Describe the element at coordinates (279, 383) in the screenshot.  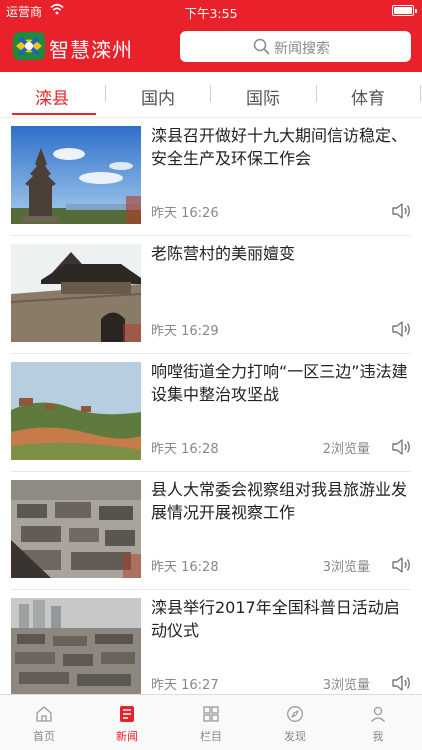
I see `news-title: 响嘡街道全力打响“一区三边”违法建设集中整治攻坚战` at that location.